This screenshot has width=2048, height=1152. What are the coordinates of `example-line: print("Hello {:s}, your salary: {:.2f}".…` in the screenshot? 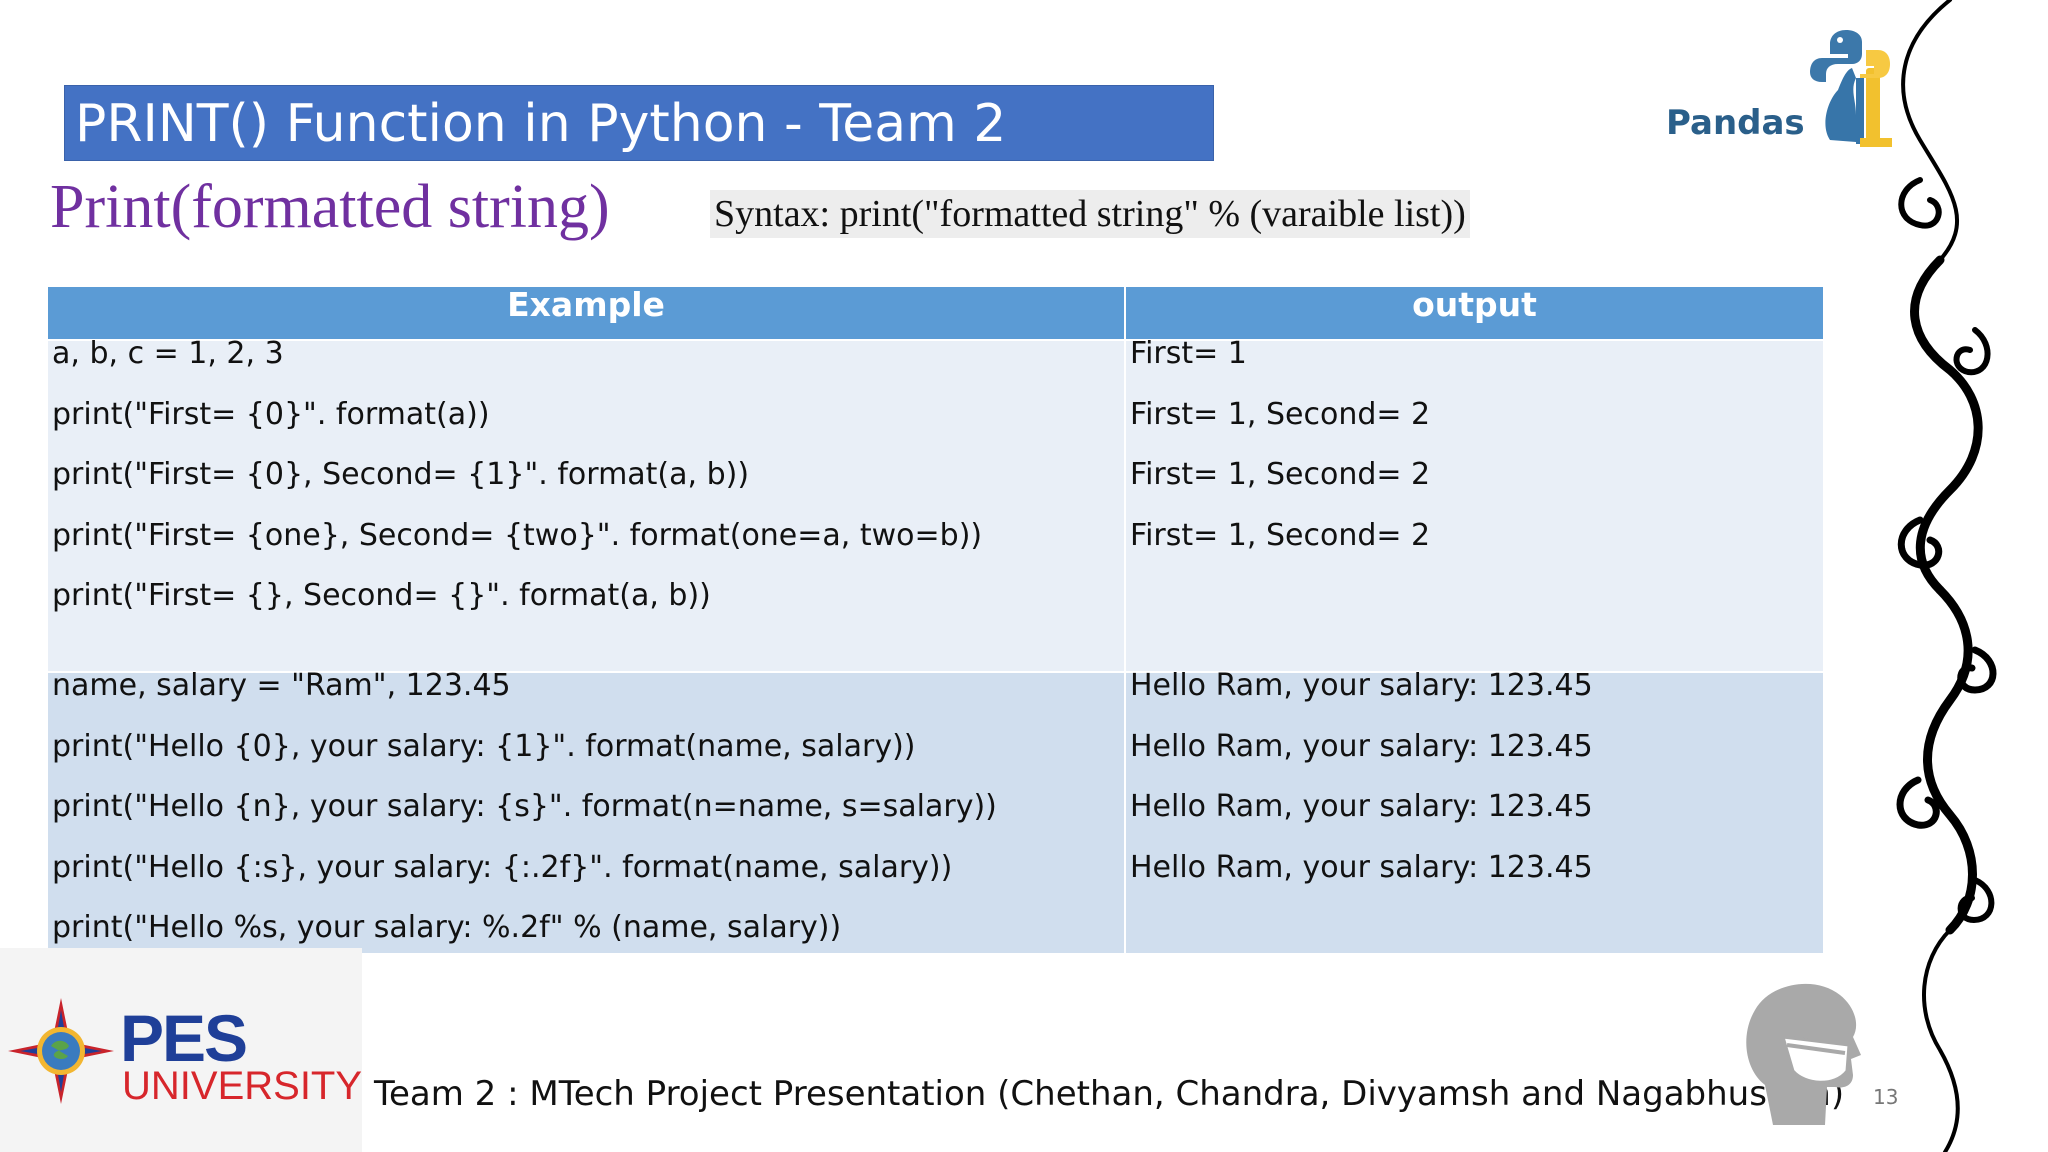 It's located at (502, 867).